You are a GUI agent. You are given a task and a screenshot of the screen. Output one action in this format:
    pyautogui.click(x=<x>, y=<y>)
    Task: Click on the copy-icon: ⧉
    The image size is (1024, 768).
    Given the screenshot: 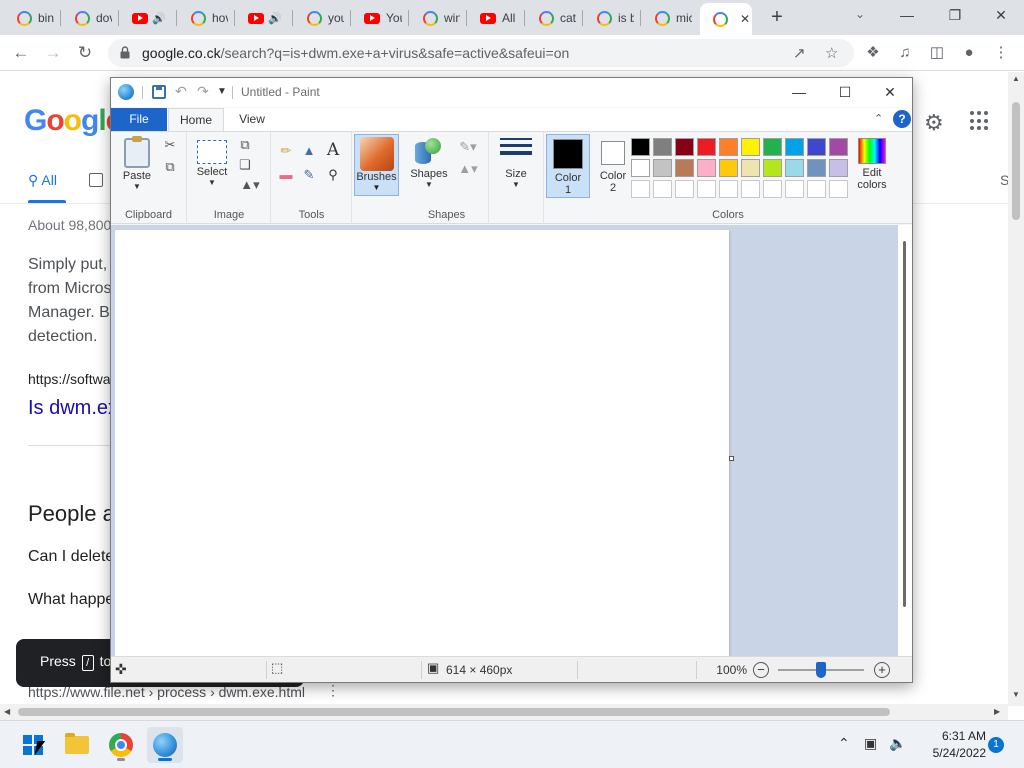 What is the action you would take?
    pyautogui.click(x=170, y=167)
    